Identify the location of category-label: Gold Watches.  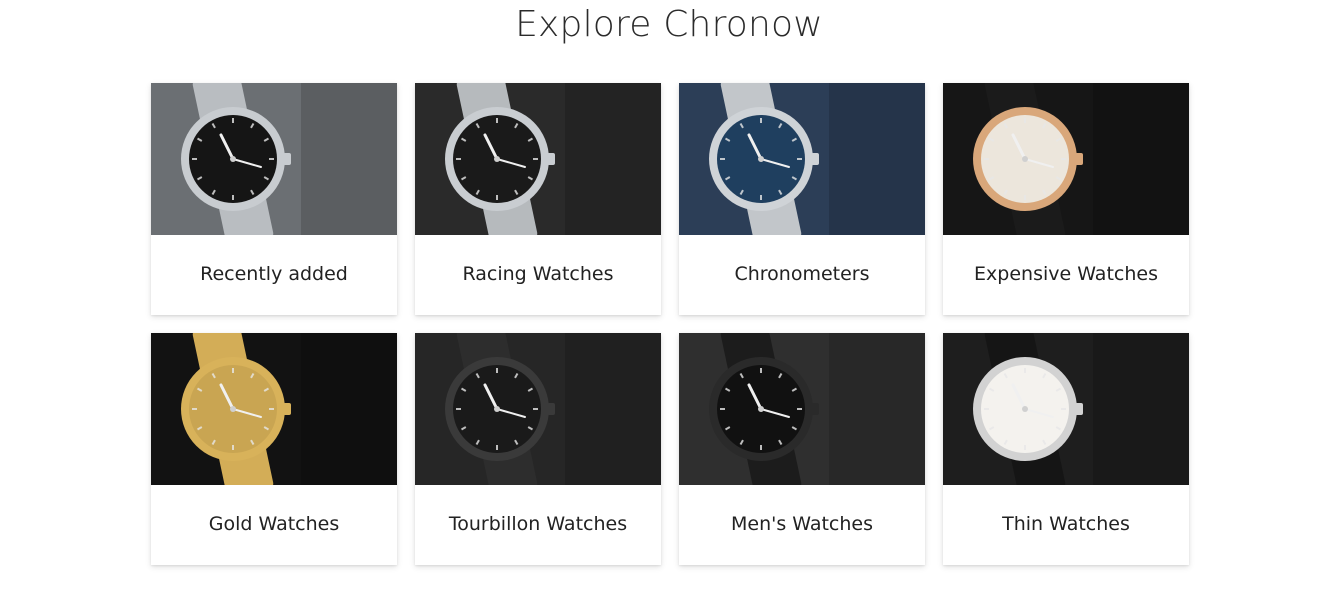
(274, 524).